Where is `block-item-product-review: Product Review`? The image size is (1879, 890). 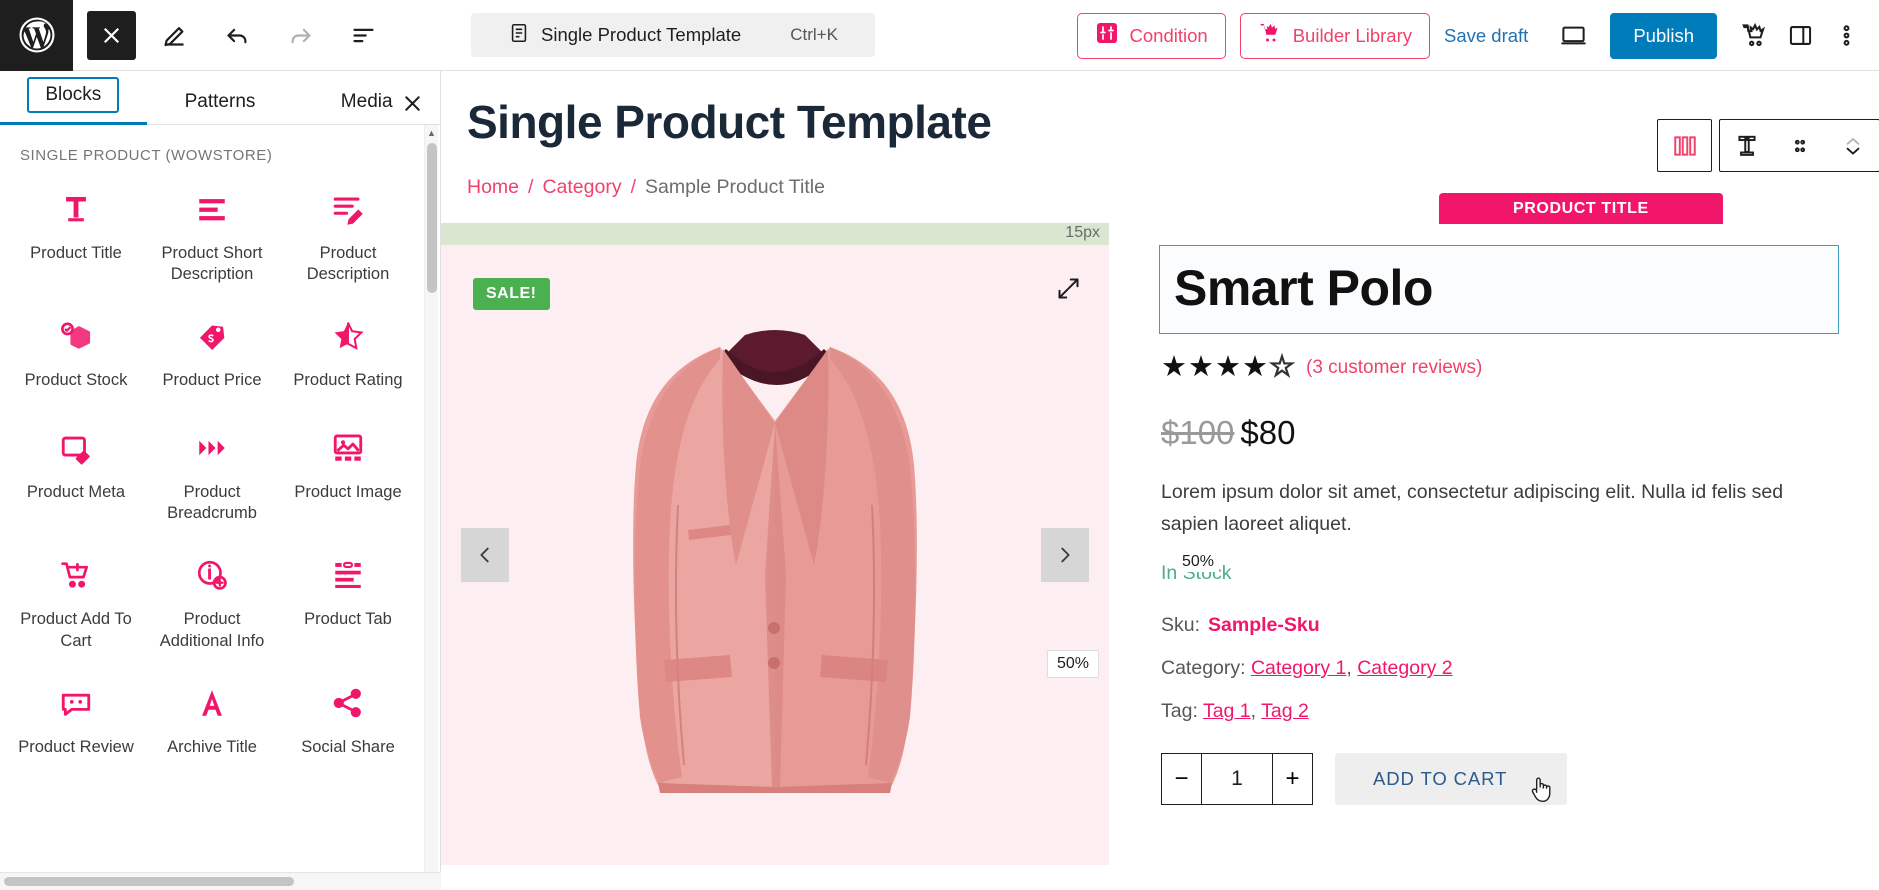 block-item-product-review: Product Review is located at coordinates (76, 718).